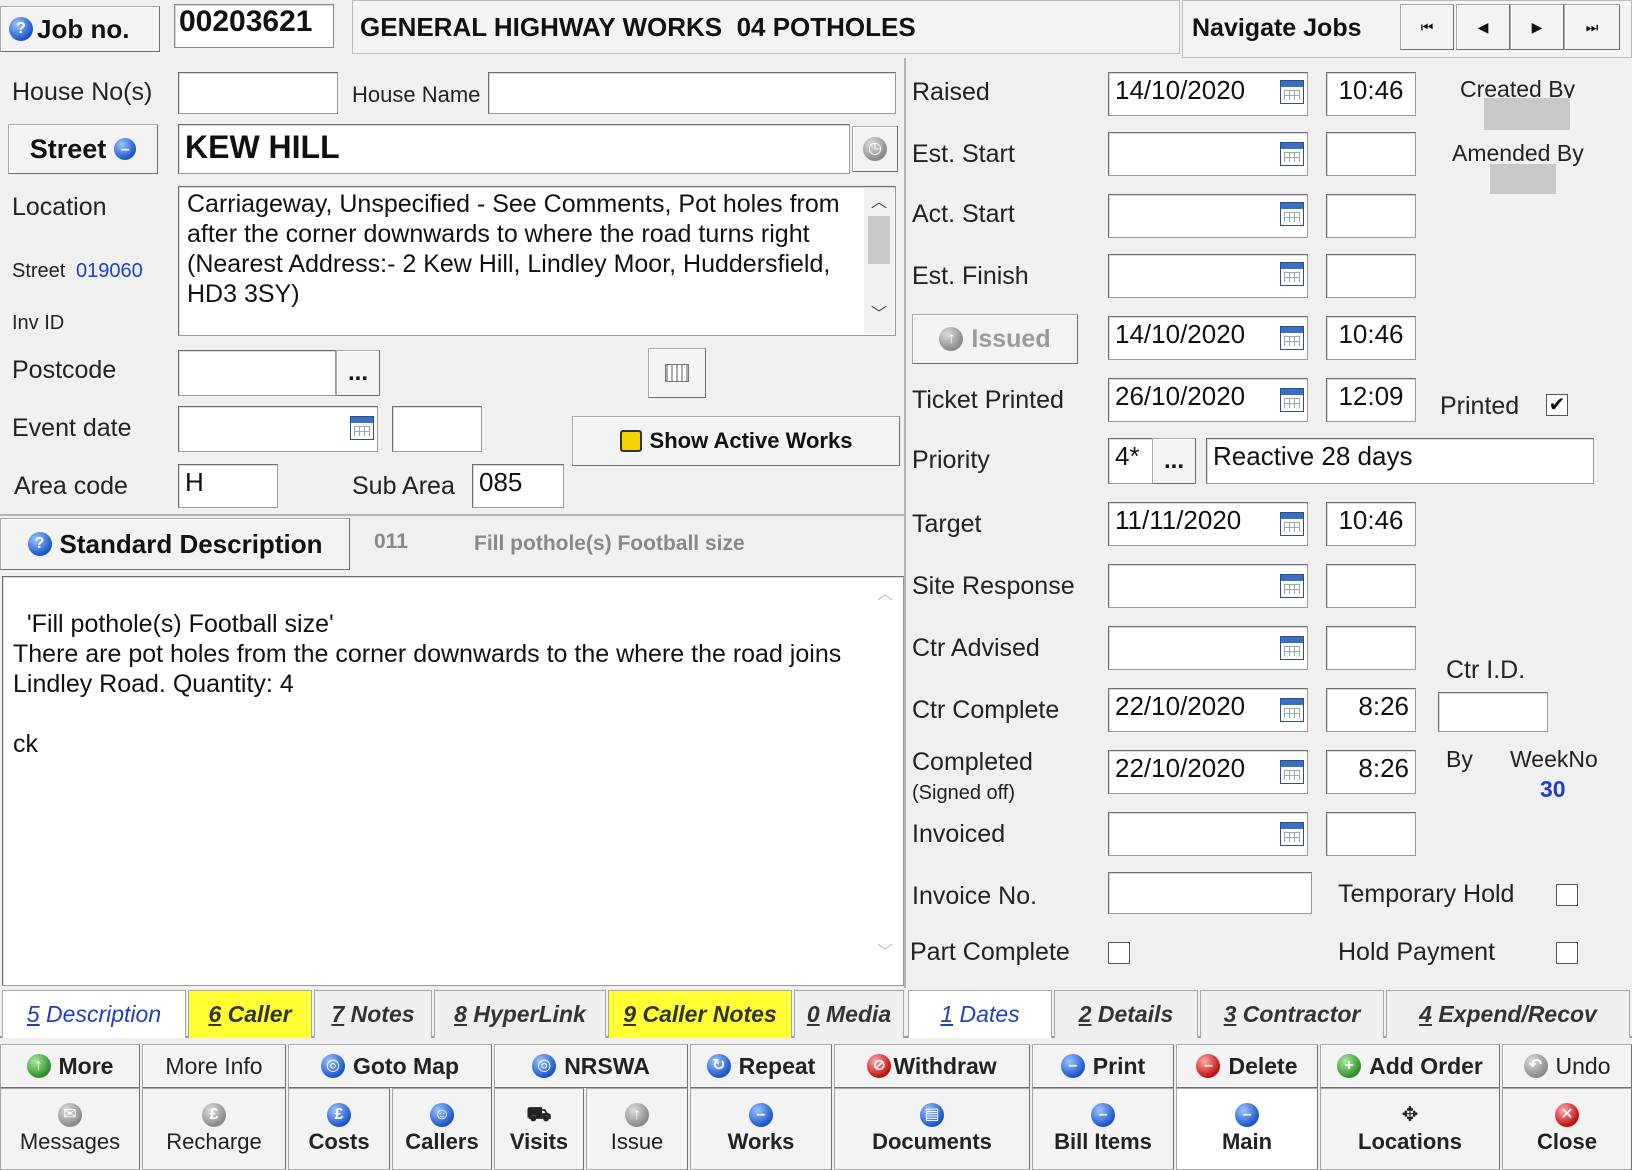 The image size is (1632, 1170). Describe the element at coordinates (875, 149) in the screenshot. I see `street-clear-button: ◷` at that location.